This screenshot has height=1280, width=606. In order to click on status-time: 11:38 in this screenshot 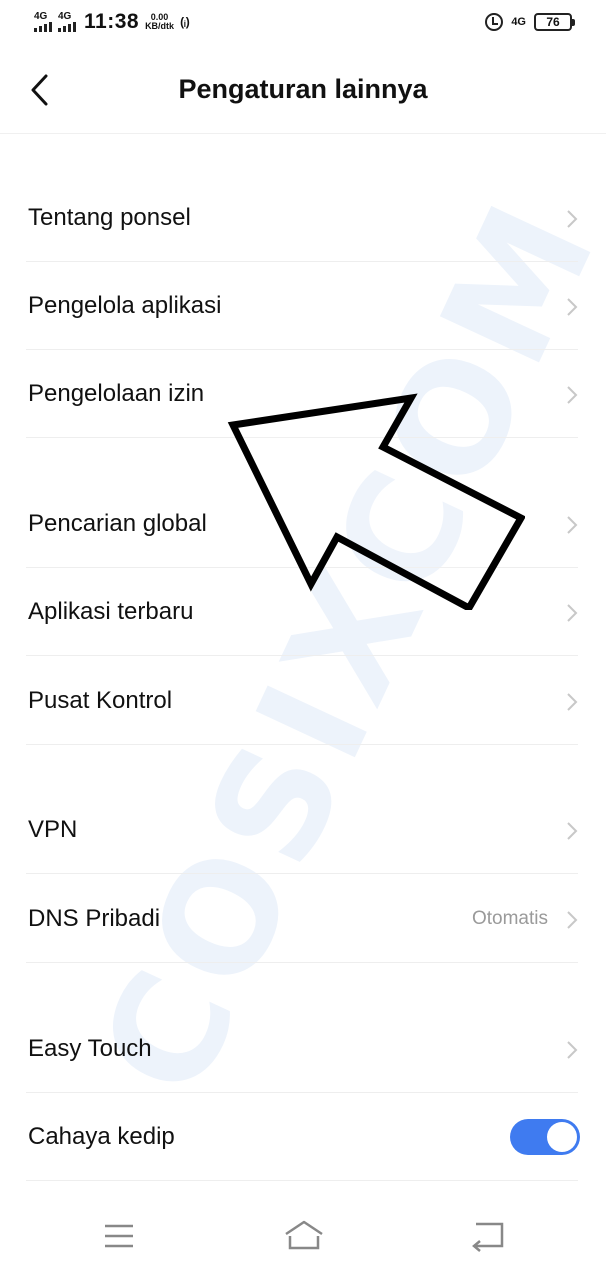, I will do `click(112, 21)`.